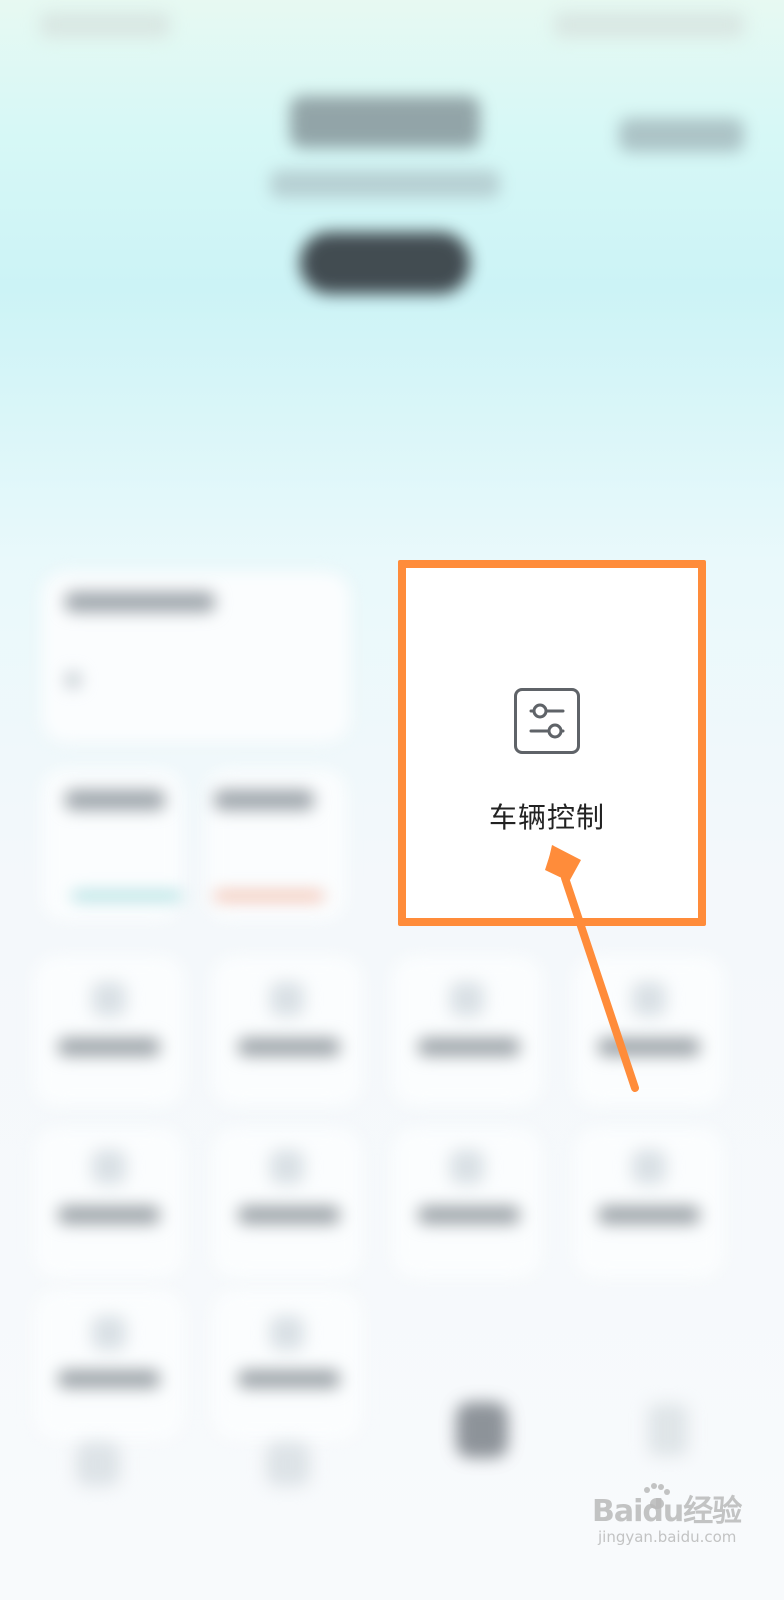 The width and height of the screenshot is (784, 1600). Describe the element at coordinates (140, 602) in the screenshot. I see `blurred-left-card-label` at that location.